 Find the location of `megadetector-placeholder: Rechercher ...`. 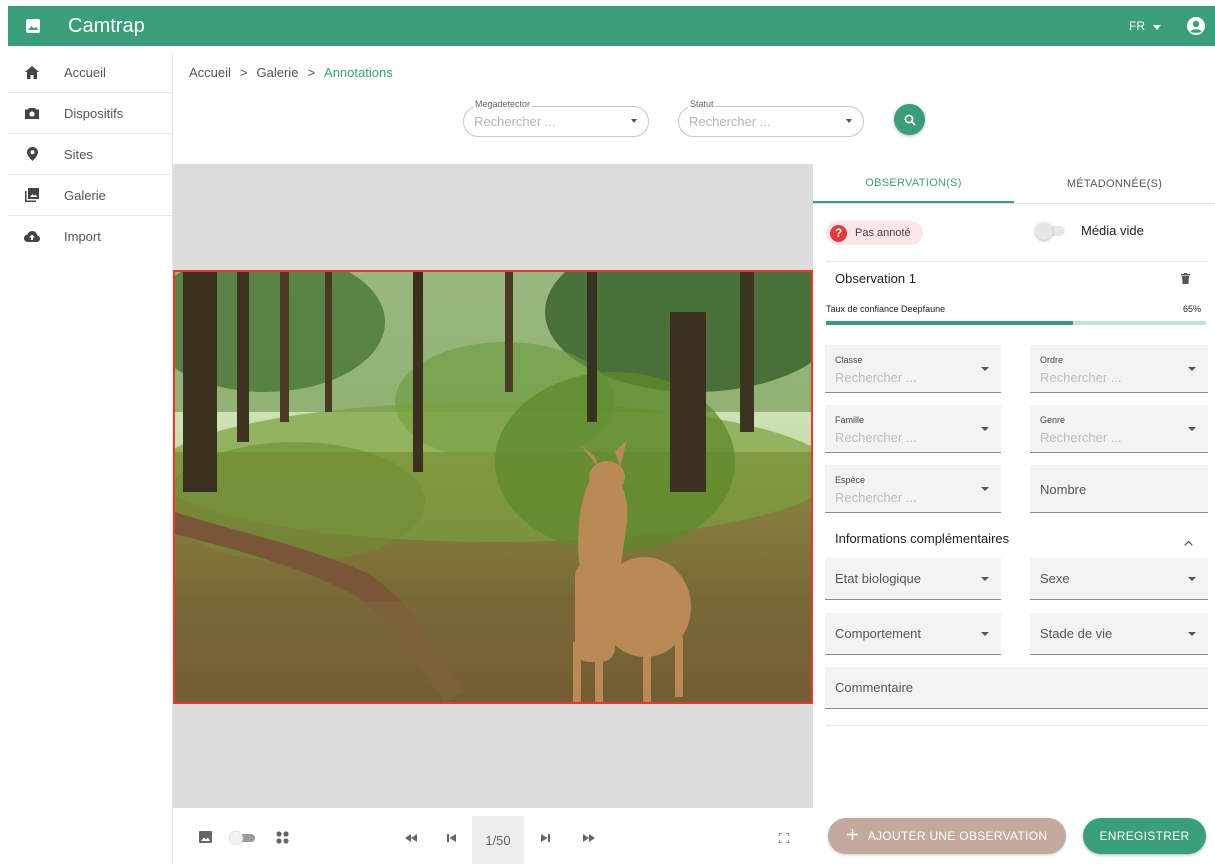

megadetector-placeholder: Rechercher ... is located at coordinates (515, 121).